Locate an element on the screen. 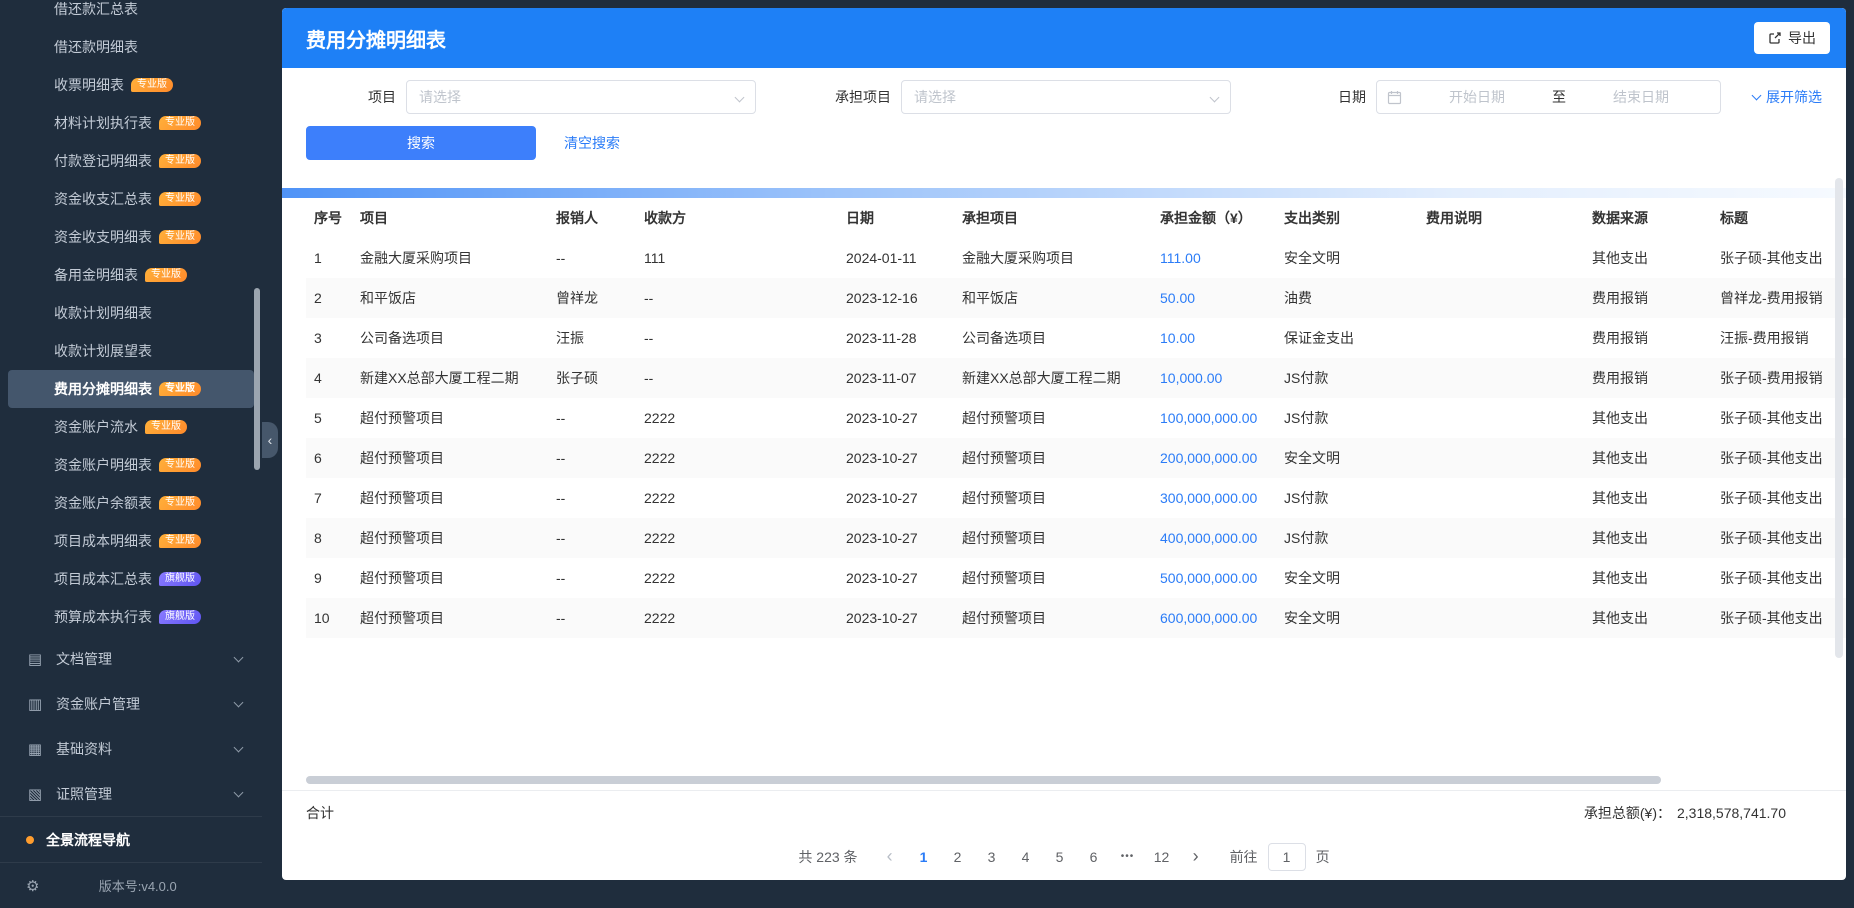 This screenshot has height=908, width=1854. page-number-button: 5 is located at coordinates (1060, 857).